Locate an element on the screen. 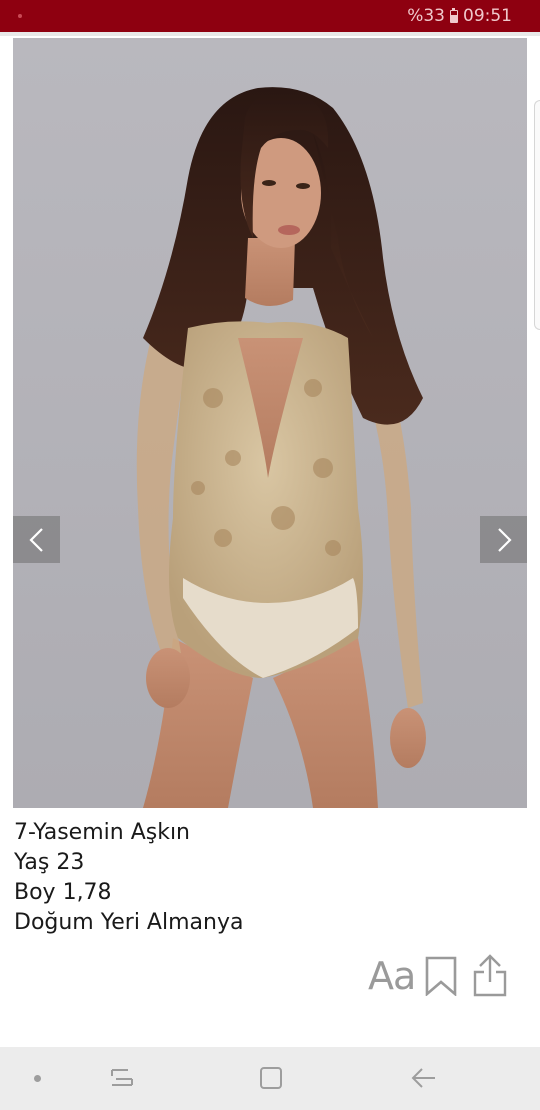 This screenshot has width=540, height=1110. chevron-right-icon is located at coordinates (504, 539).